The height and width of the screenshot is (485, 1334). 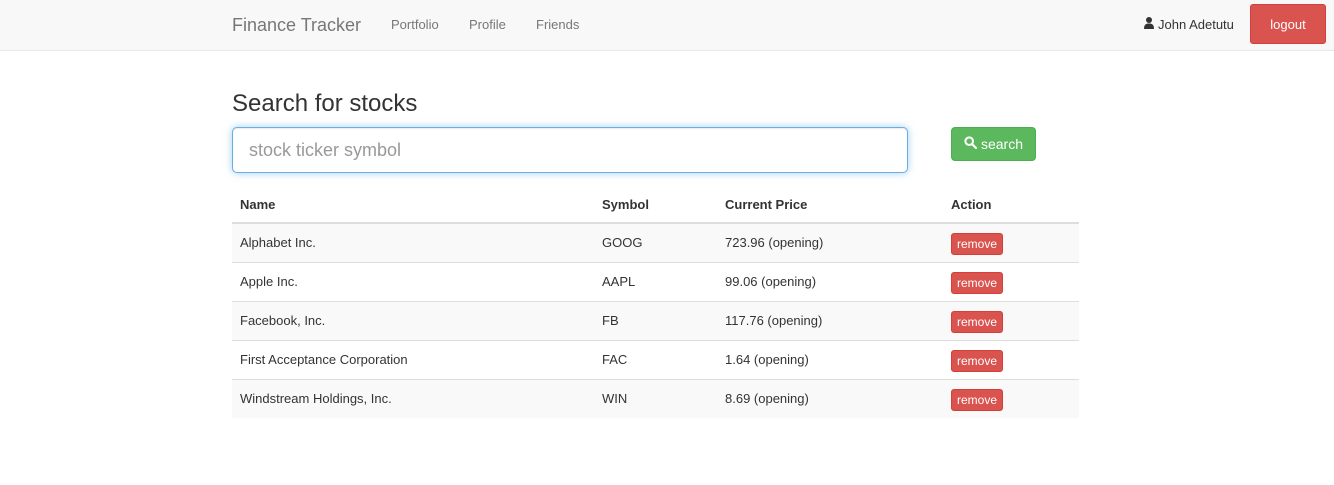 I want to click on logout-button: logout, so click(x=1288, y=24).